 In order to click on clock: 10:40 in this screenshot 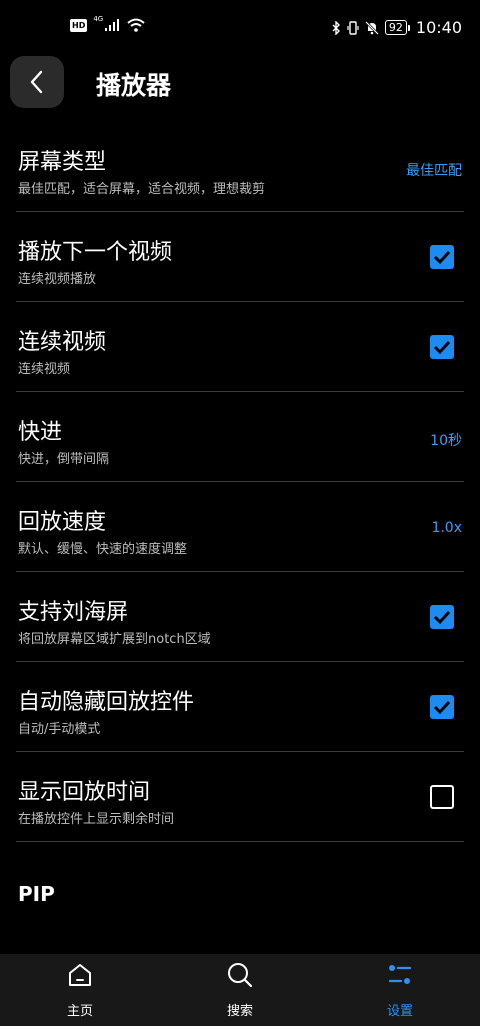, I will do `click(438, 27)`.